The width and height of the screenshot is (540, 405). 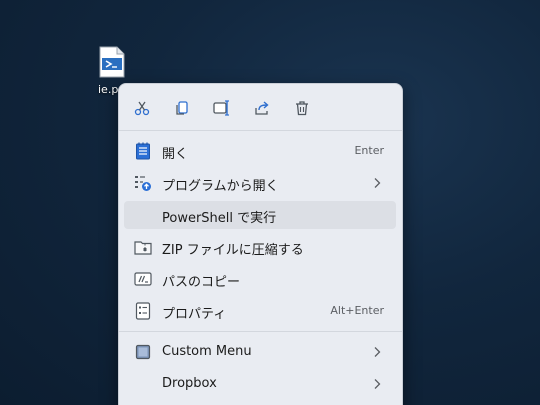 I want to click on rename-button, so click(x=222, y=108).